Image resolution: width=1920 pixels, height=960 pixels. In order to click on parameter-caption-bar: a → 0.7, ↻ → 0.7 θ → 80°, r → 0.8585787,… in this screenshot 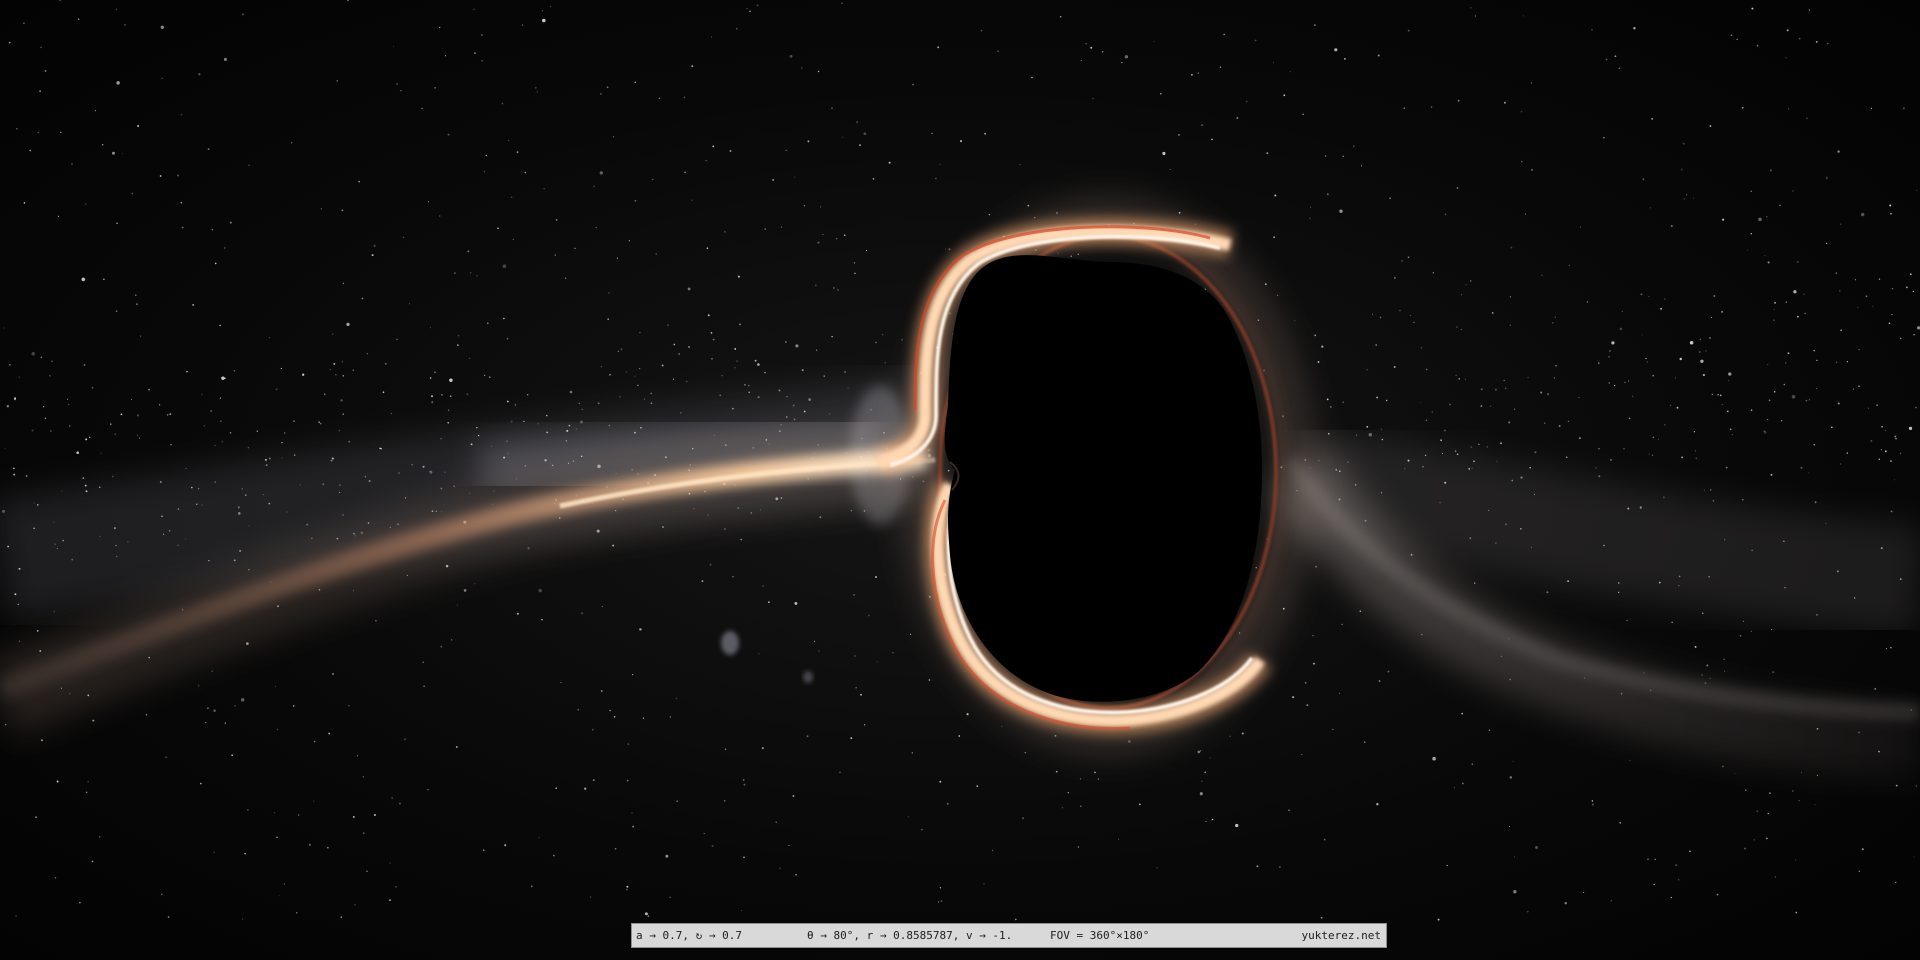, I will do `click(1009, 935)`.